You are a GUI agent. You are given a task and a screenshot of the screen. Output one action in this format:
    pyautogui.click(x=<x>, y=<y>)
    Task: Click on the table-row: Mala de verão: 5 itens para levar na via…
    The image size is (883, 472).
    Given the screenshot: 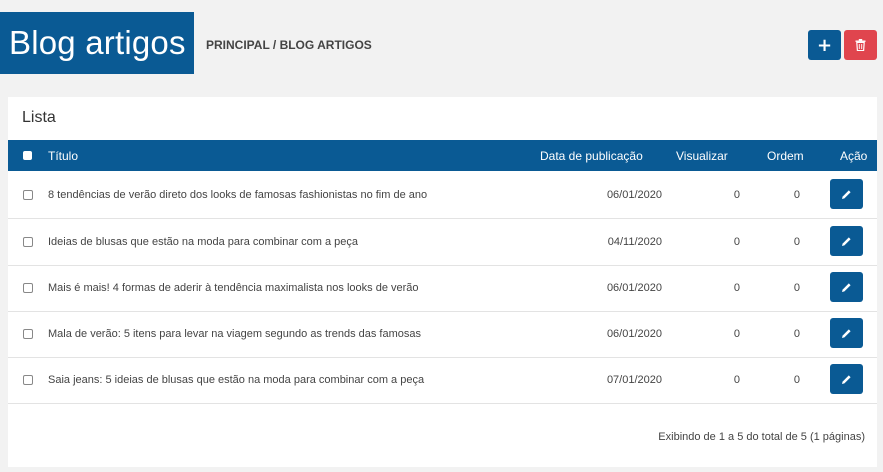 What is the action you would take?
    pyautogui.click(x=442, y=334)
    